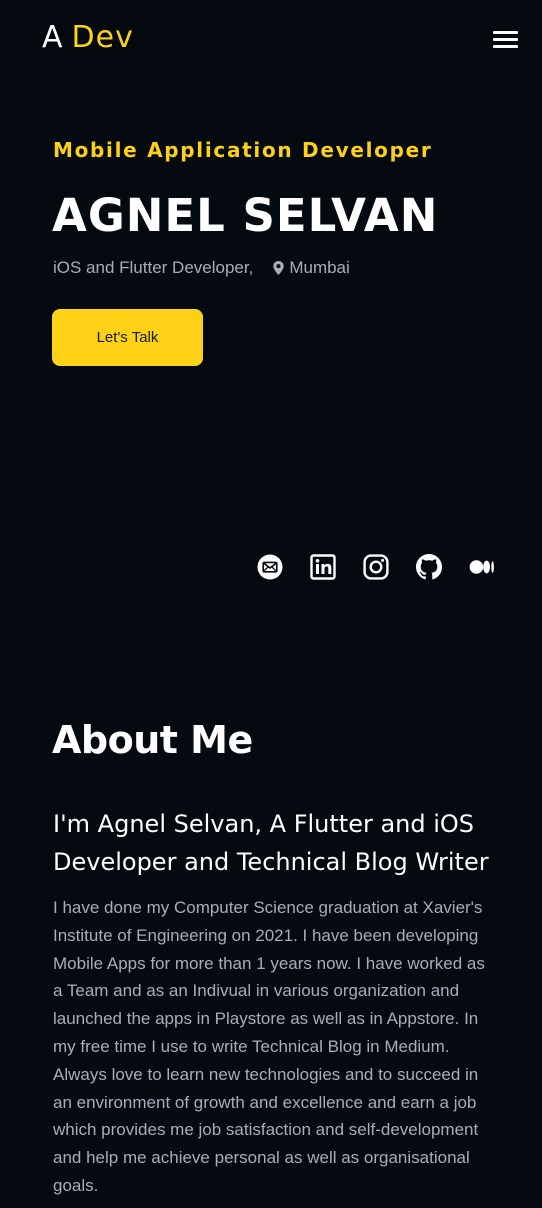 This screenshot has width=542, height=1208. I want to click on logo-mark: A, so click(53, 37).